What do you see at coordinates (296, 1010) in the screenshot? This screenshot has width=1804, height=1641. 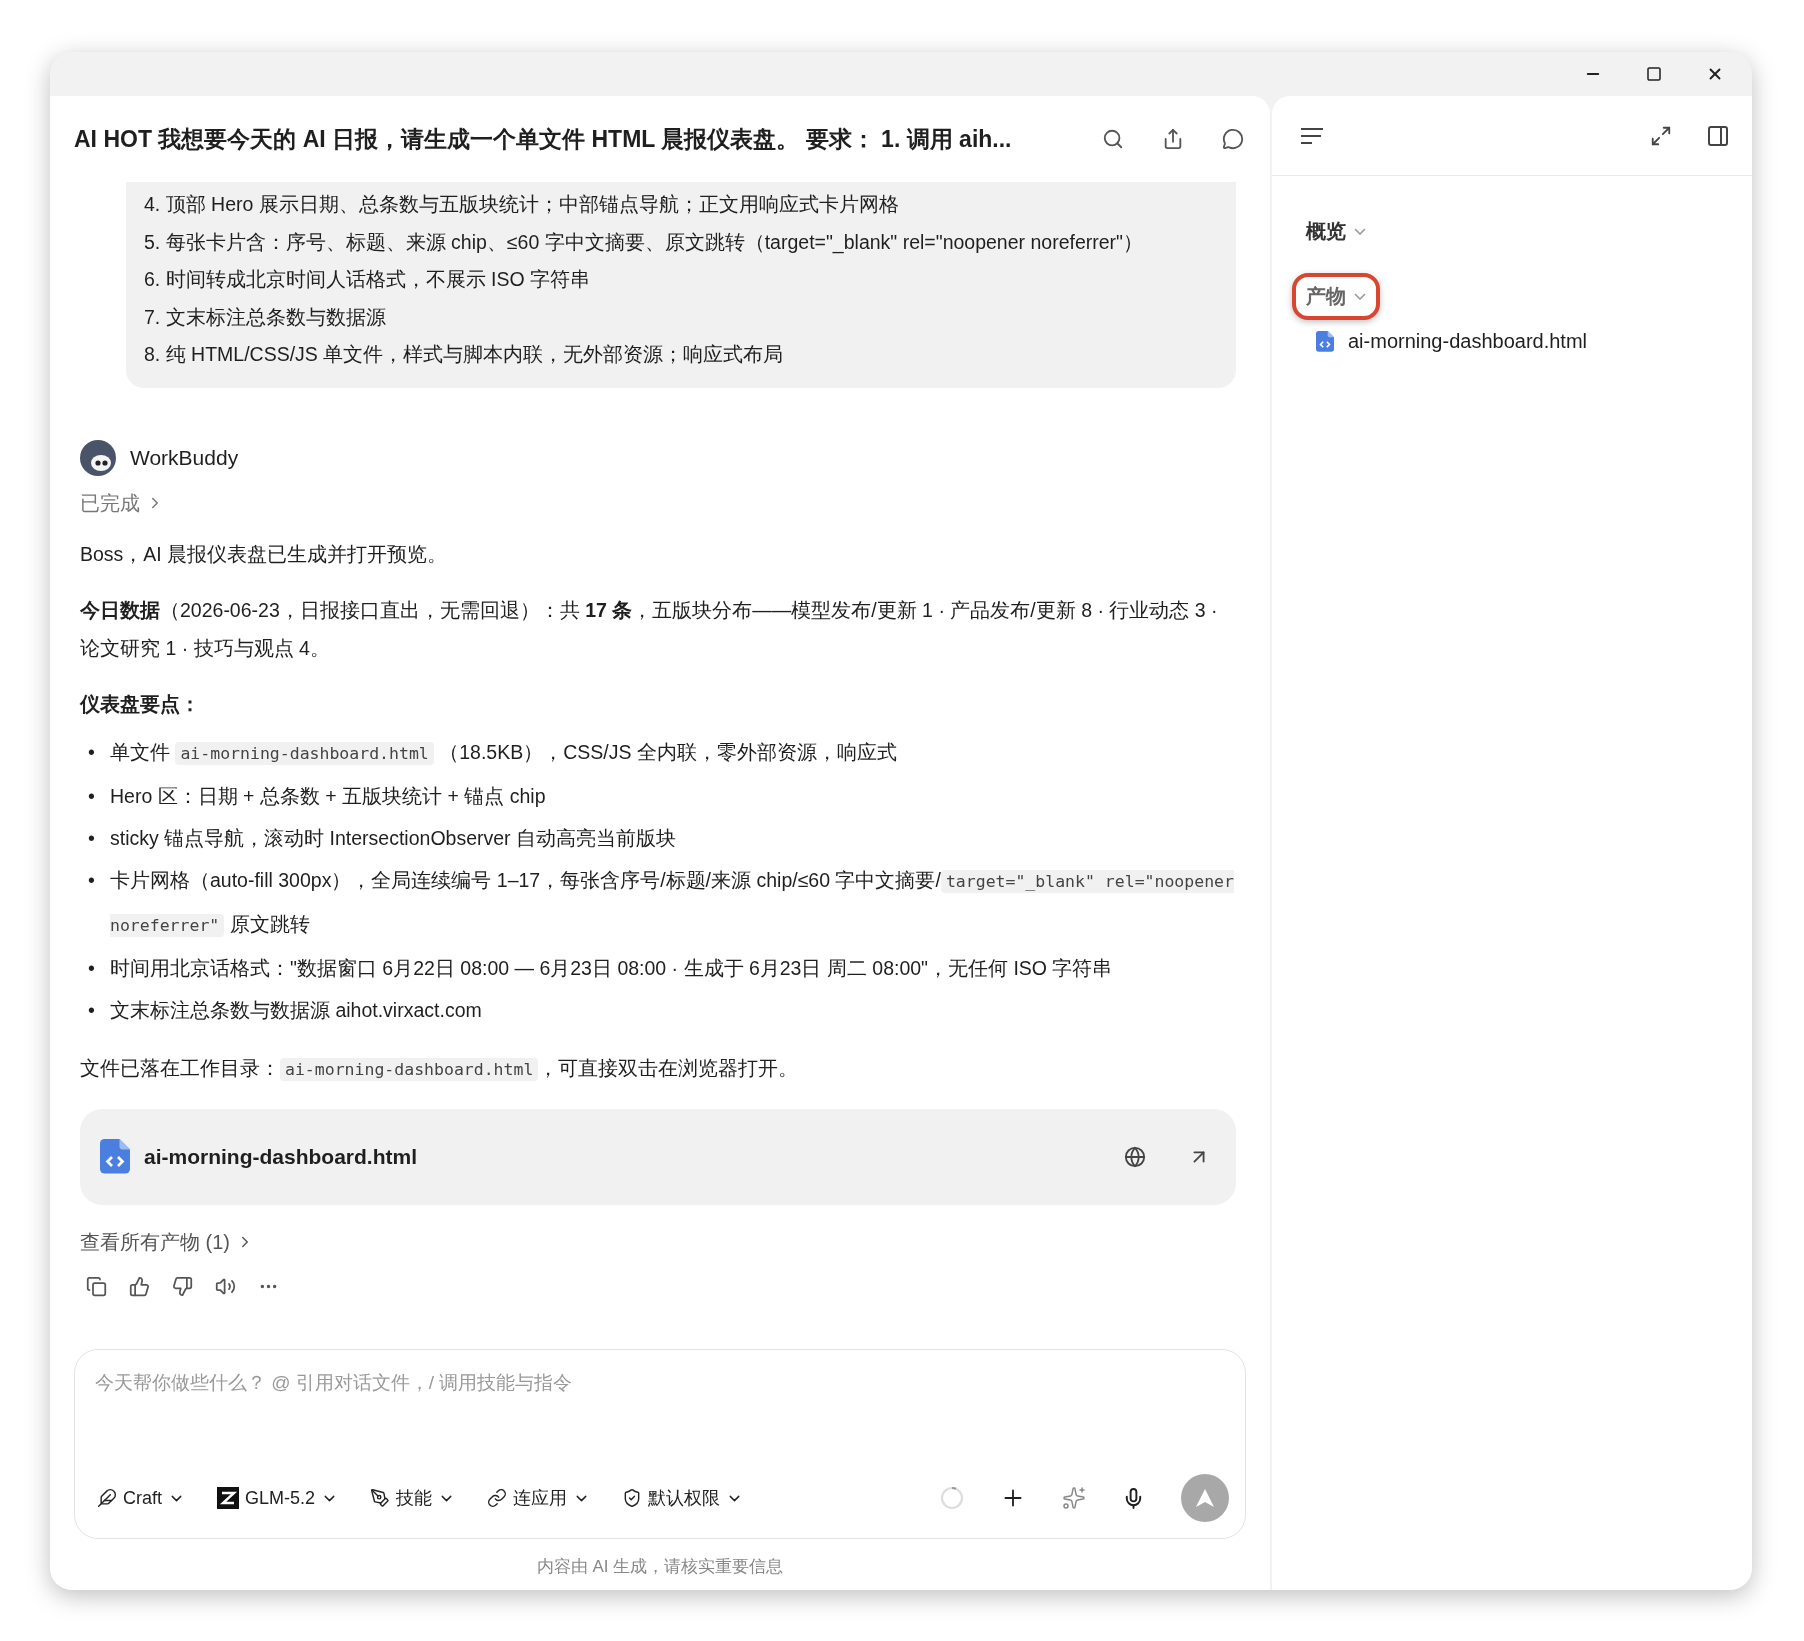 I see `bullet-text: 文末标注总条数与数据源 aihot.virxact.com` at bounding box center [296, 1010].